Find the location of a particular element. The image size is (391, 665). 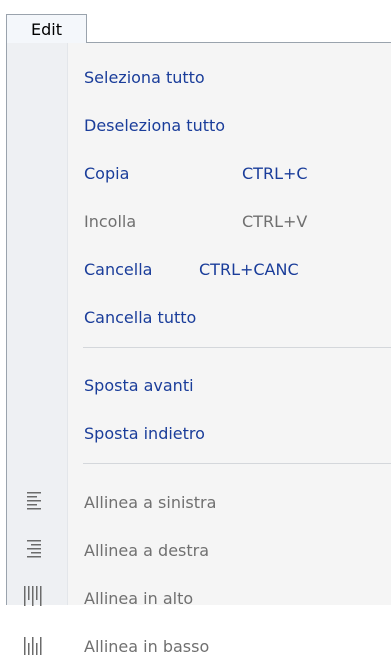

menu-item-label: Allinea a sinistra is located at coordinates (150, 502).